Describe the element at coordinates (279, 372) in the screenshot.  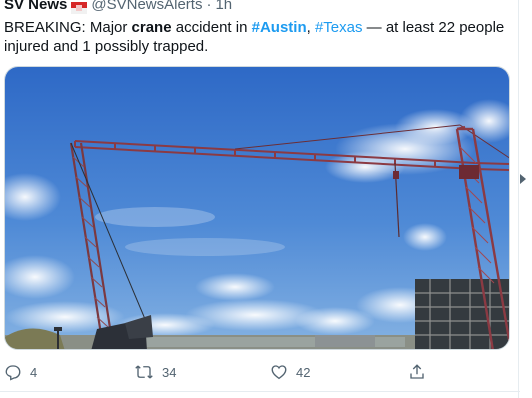
I see `like-icon` at that location.